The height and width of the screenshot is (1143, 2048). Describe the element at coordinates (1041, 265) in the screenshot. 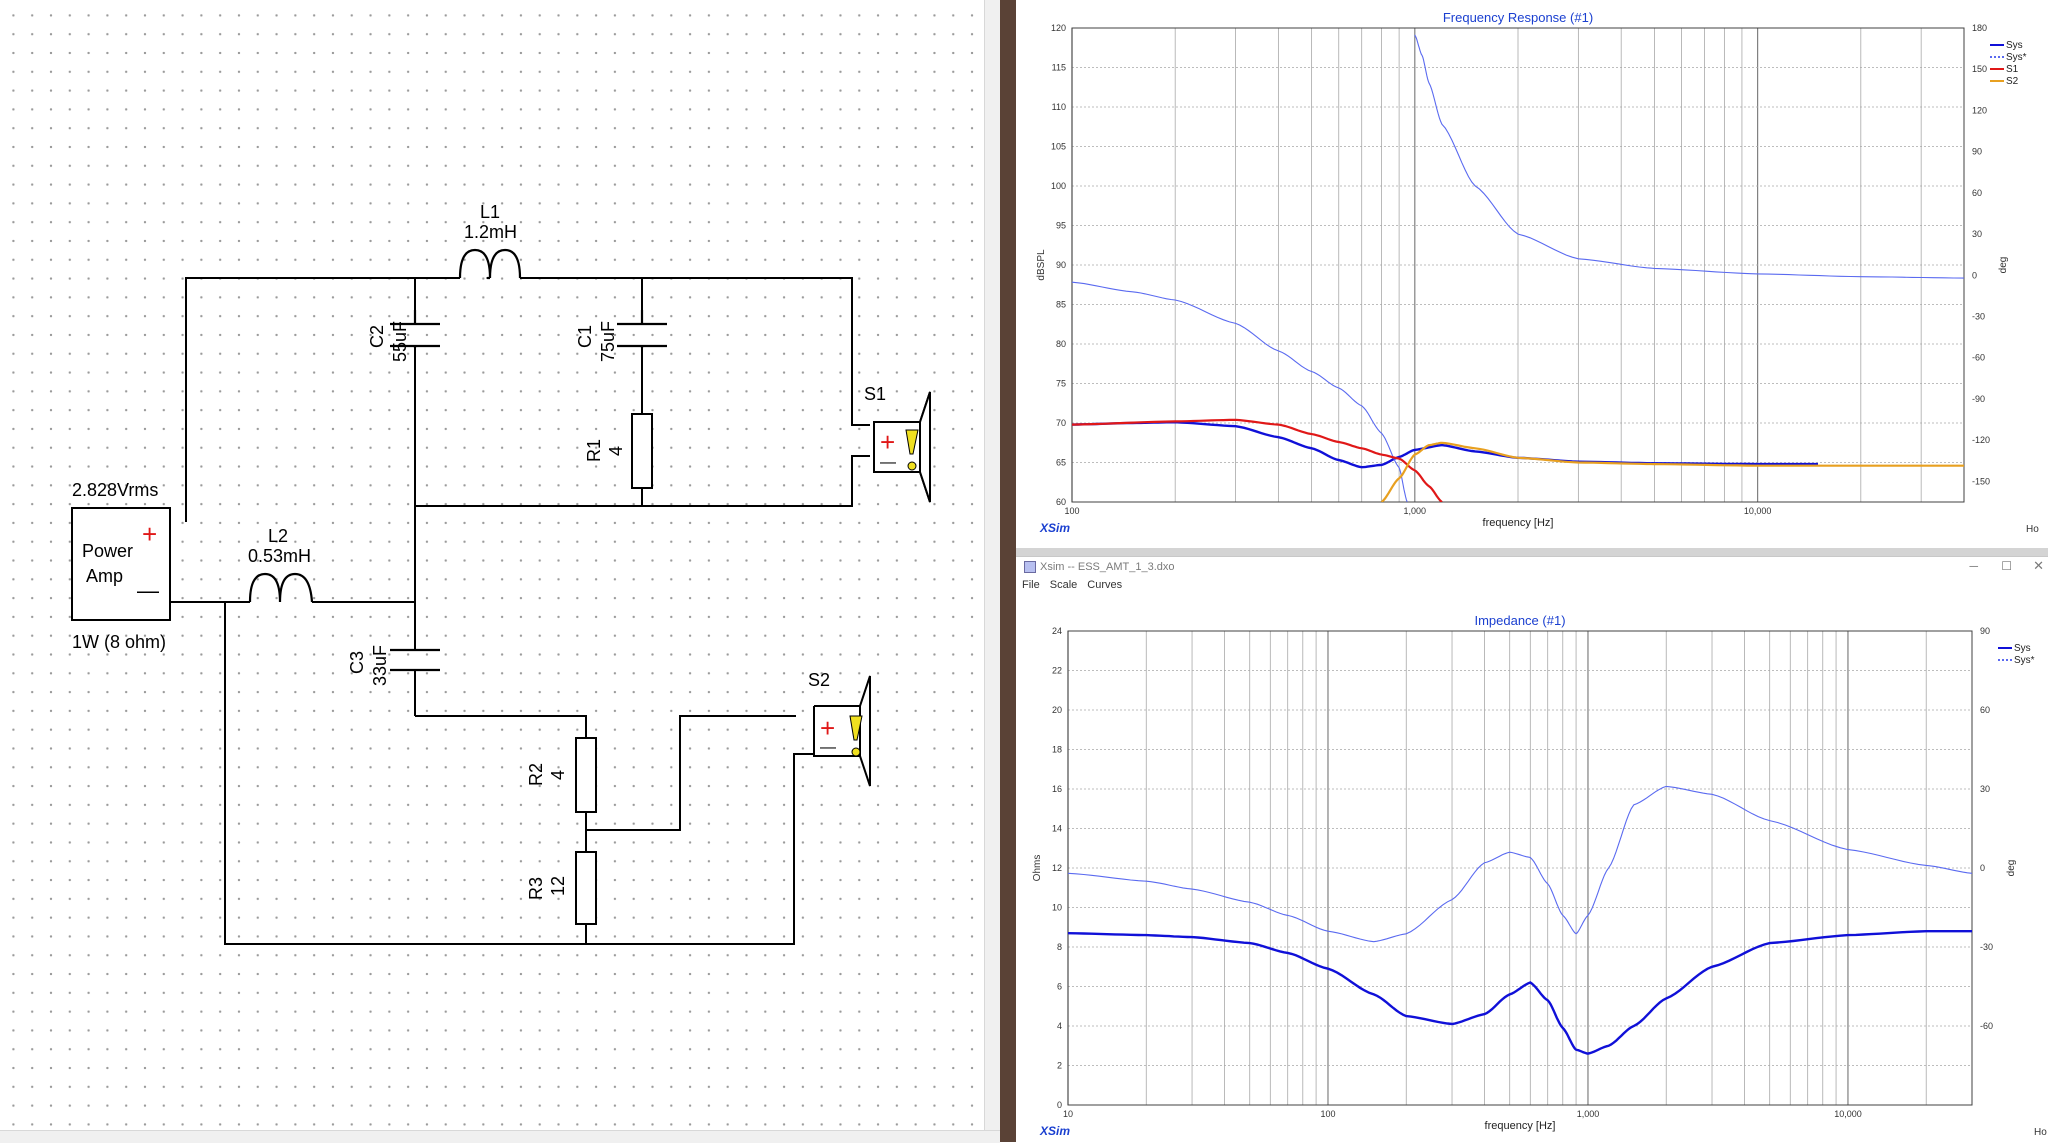

I see `y-axis-label: dBSPL` at that location.